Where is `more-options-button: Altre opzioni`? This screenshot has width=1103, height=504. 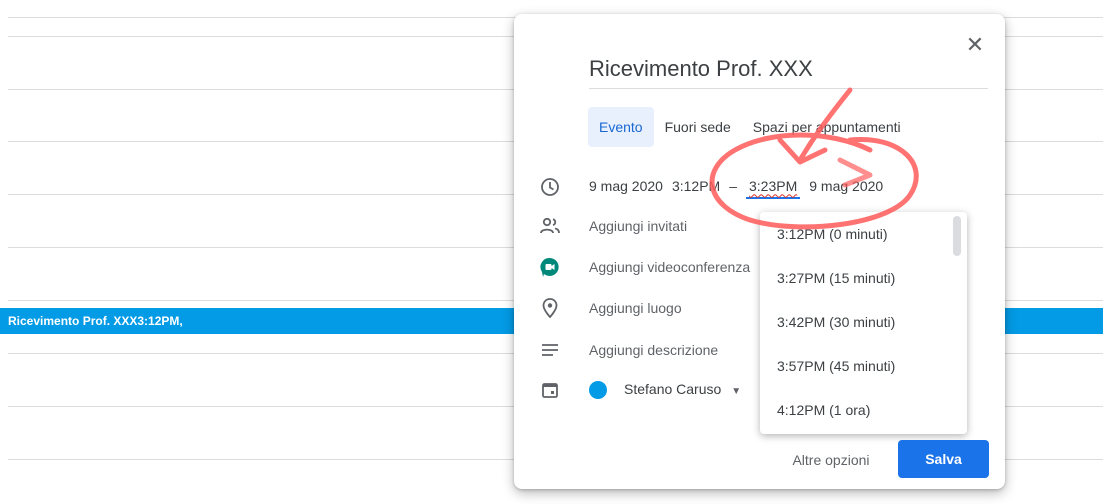 more-options-button: Altre opzioni is located at coordinates (831, 460).